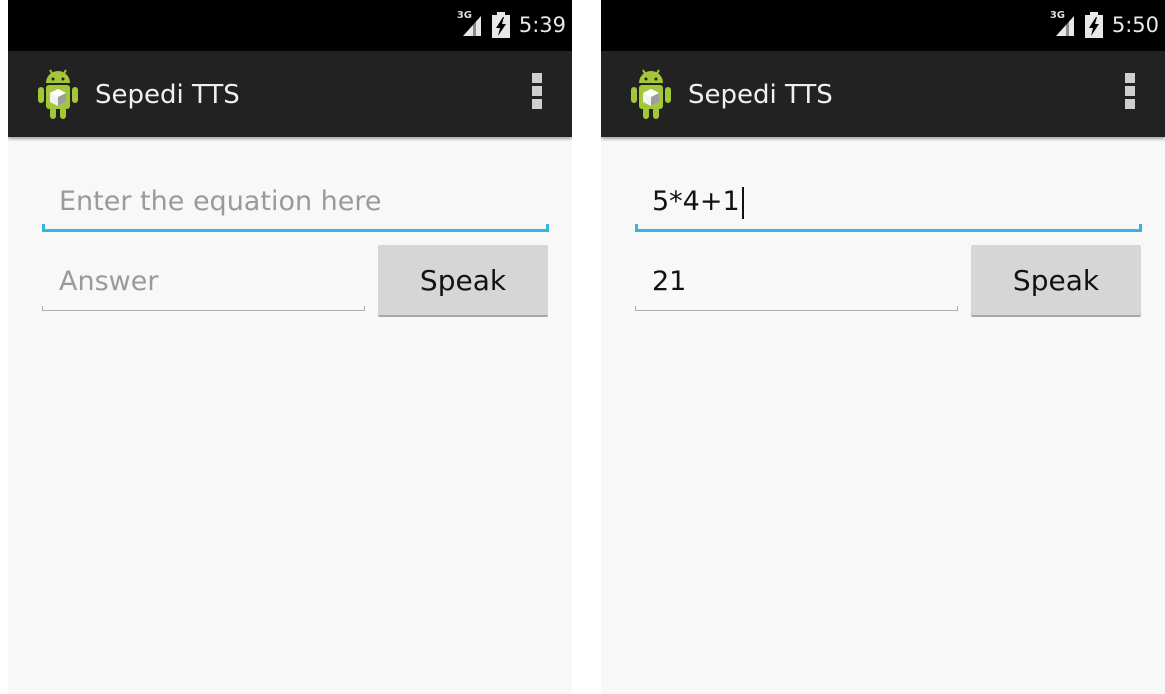  What do you see at coordinates (669, 281) in the screenshot?
I see `answer-value: 21` at bounding box center [669, 281].